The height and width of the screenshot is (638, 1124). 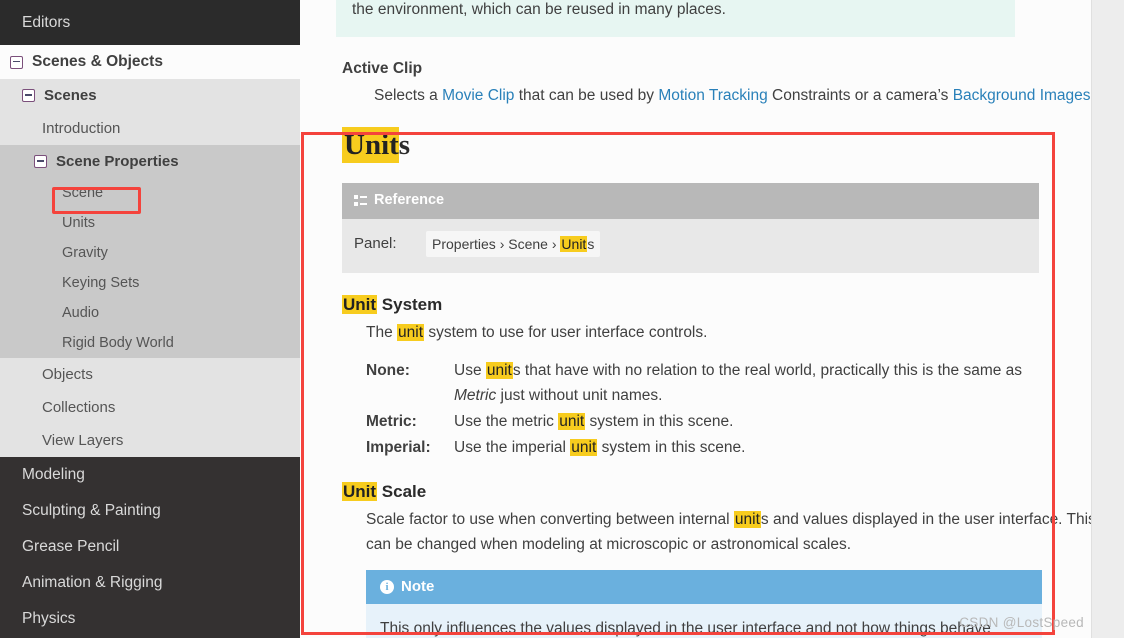 What do you see at coordinates (409, 200) in the screenshot?
I see `reference-table-header-label: Reference` at bounding box center [409, 200].